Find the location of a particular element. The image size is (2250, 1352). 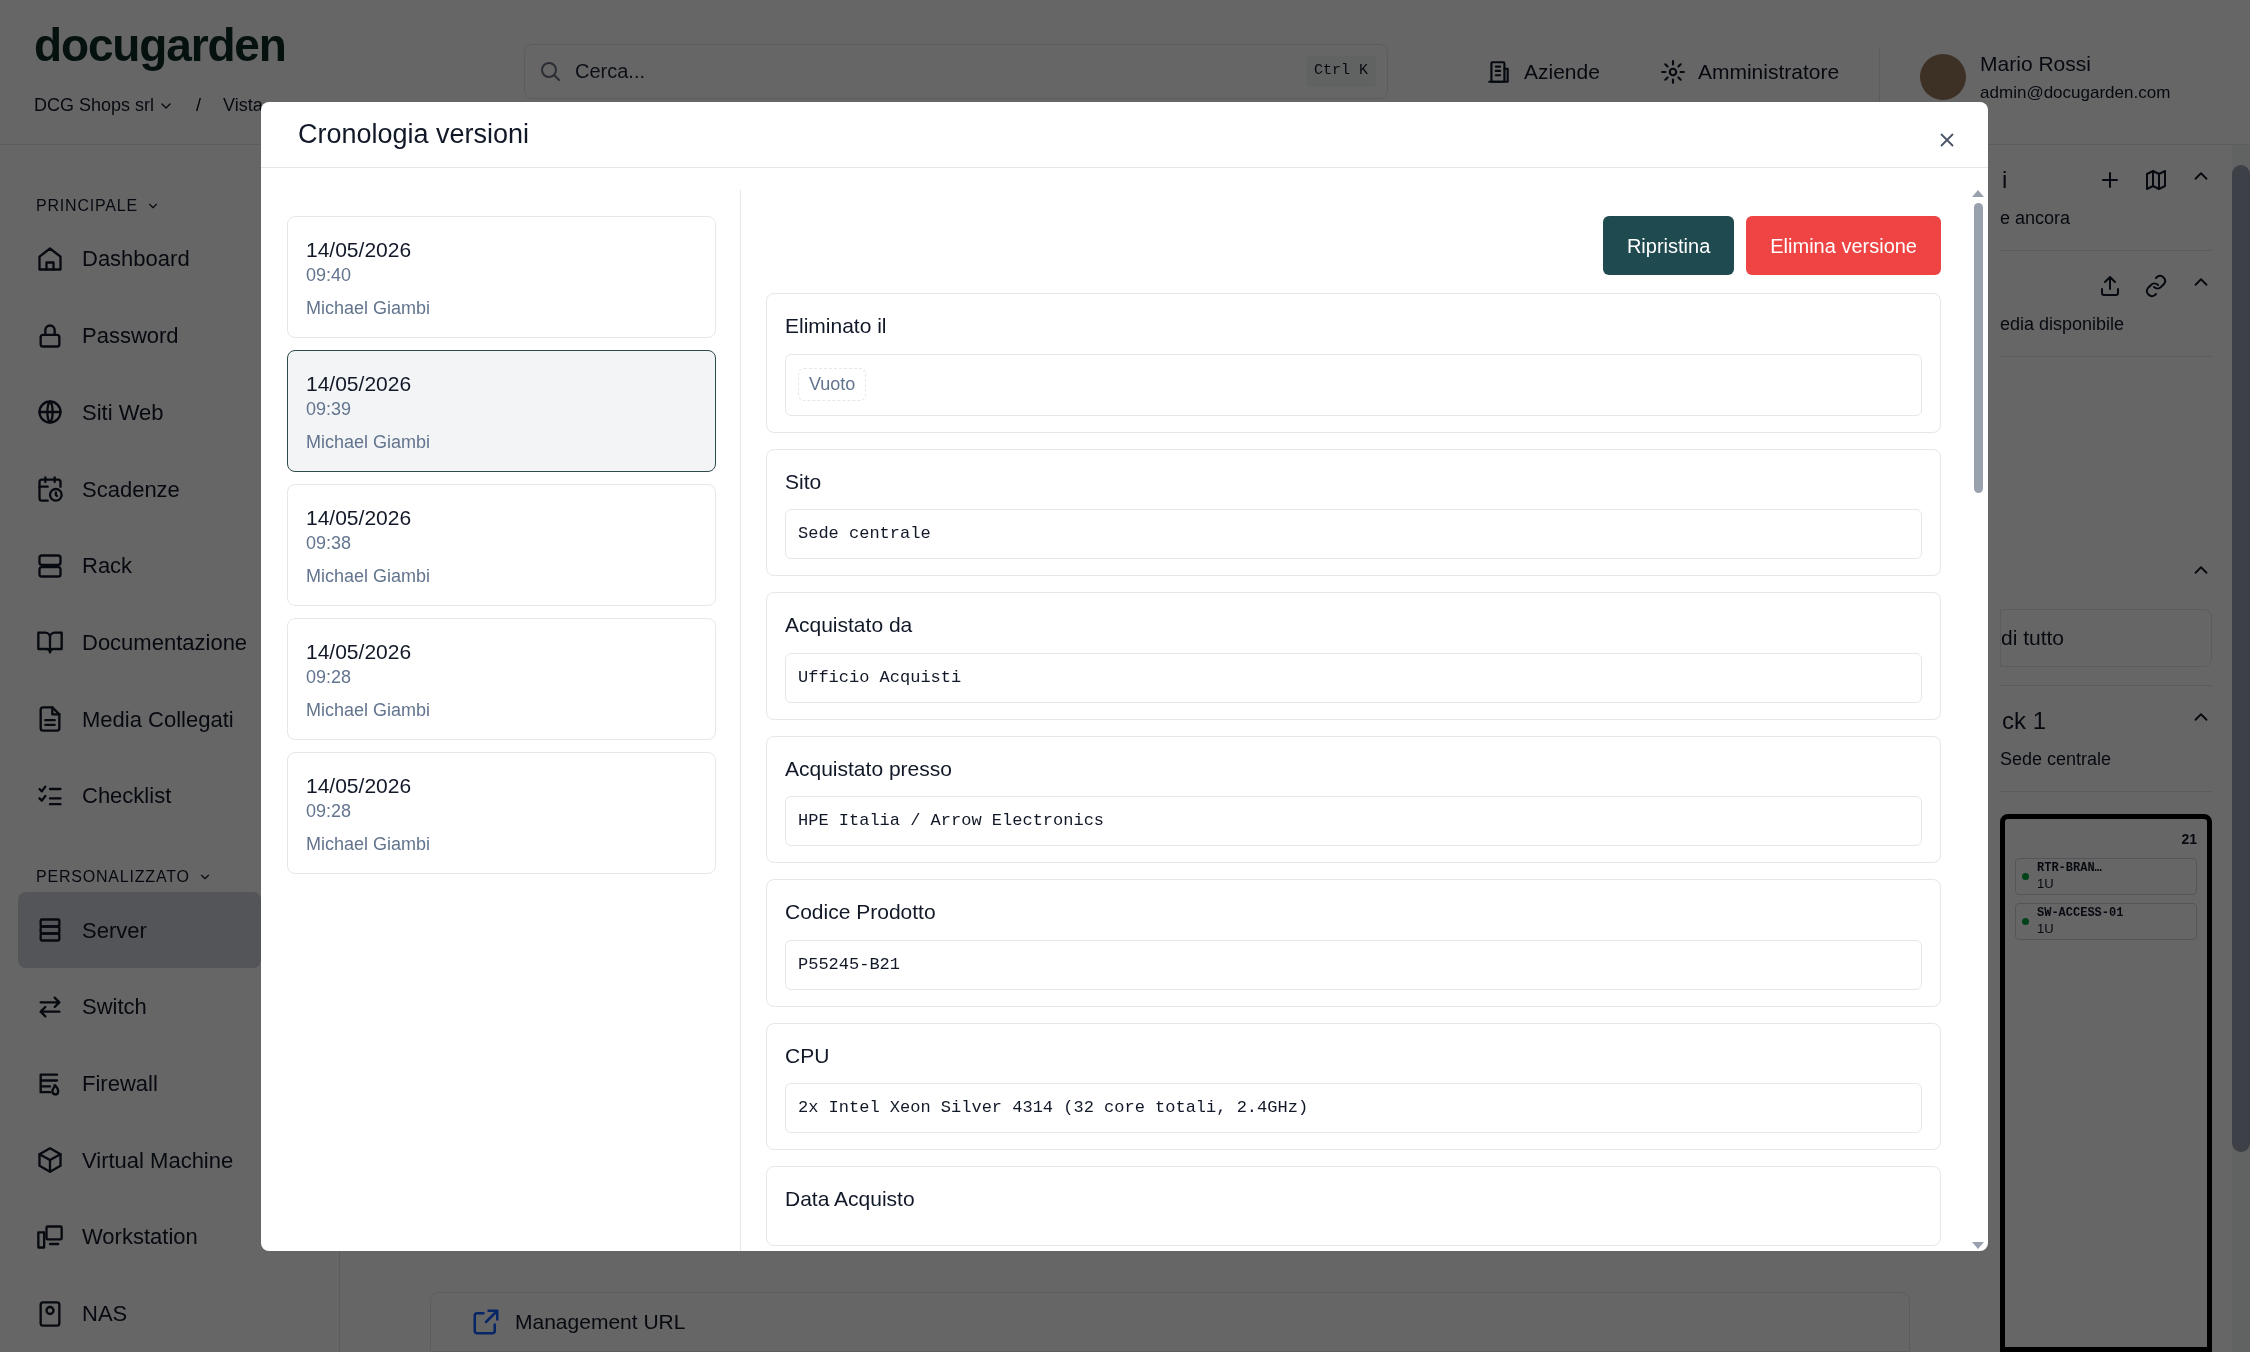

field-label: CPU is located at coordinates (808, 1055).